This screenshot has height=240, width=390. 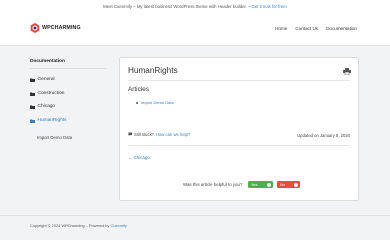 I want to click on site-header: WPCHARMING Home Contact Us Documentation, so click(x=195, y=29).